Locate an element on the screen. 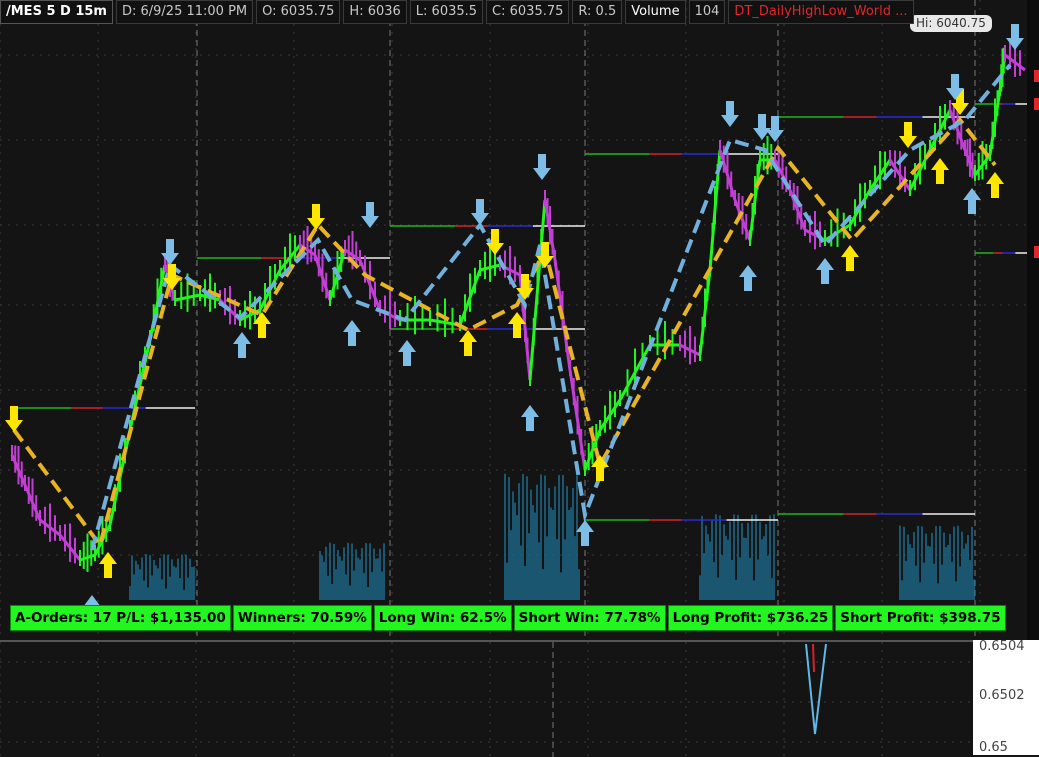 The width and height of the screenshot is (1039, 757). symbol-label: /MES 5 D 15m is located at coordinates (56, 12).